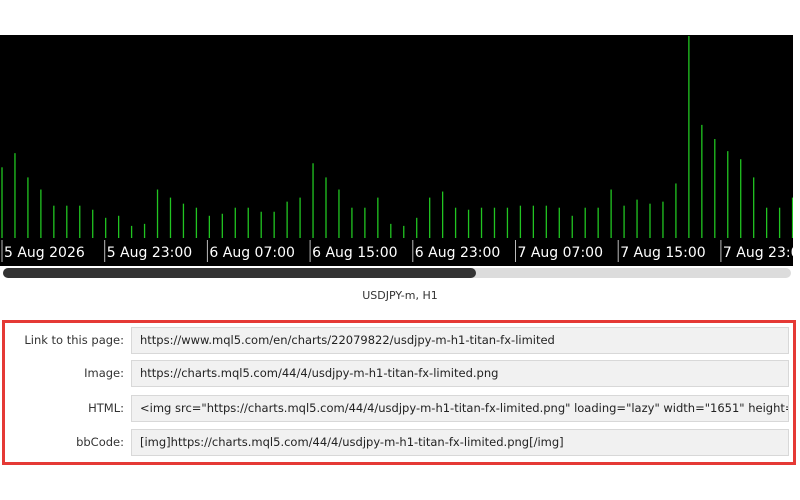 This screenshot has height=500, width=800. What do you see at coordinates (252, 253) in the screenshot?
I see `x-axis-tick-label: 6 Aug 07:00` at bounding box center [252, 253].